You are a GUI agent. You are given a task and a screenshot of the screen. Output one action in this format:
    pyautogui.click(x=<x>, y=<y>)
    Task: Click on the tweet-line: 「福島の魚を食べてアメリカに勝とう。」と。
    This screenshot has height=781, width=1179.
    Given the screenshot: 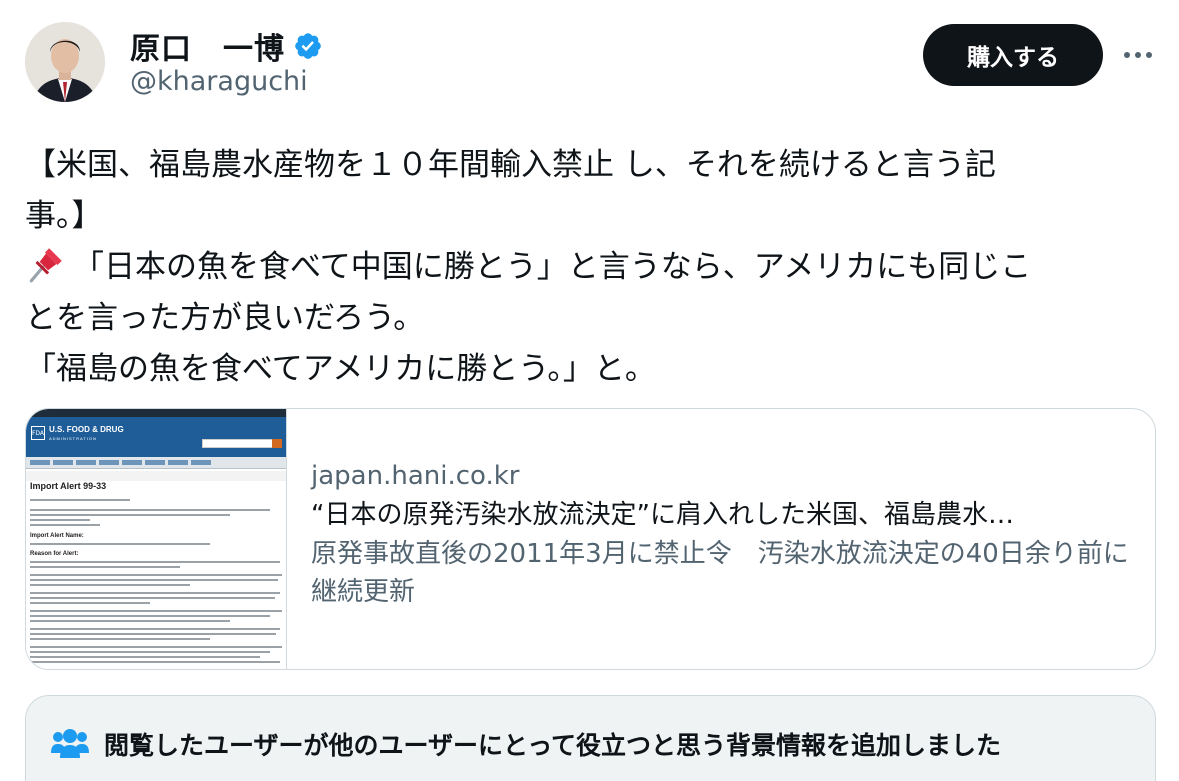 What is the action you would take?
    pyautogui.click(x=340, y=369)
    